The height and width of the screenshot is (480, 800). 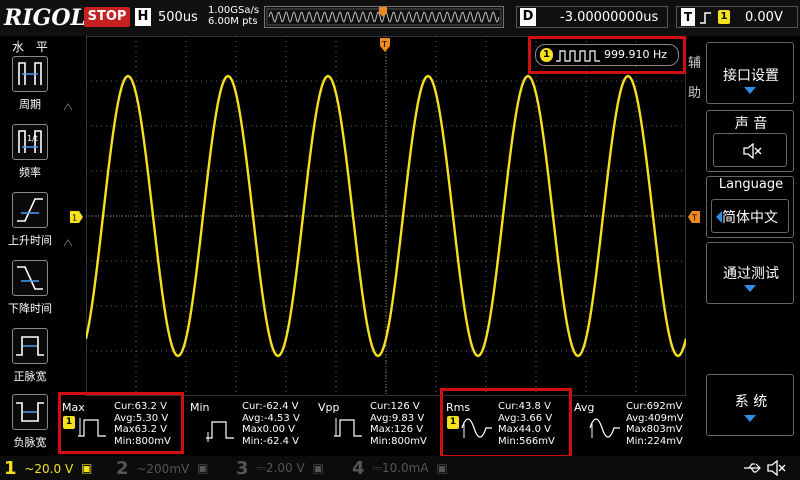 I want to click on frequency-readout-highlight: 1 999.910 Hz, so click(x=607, y=55).